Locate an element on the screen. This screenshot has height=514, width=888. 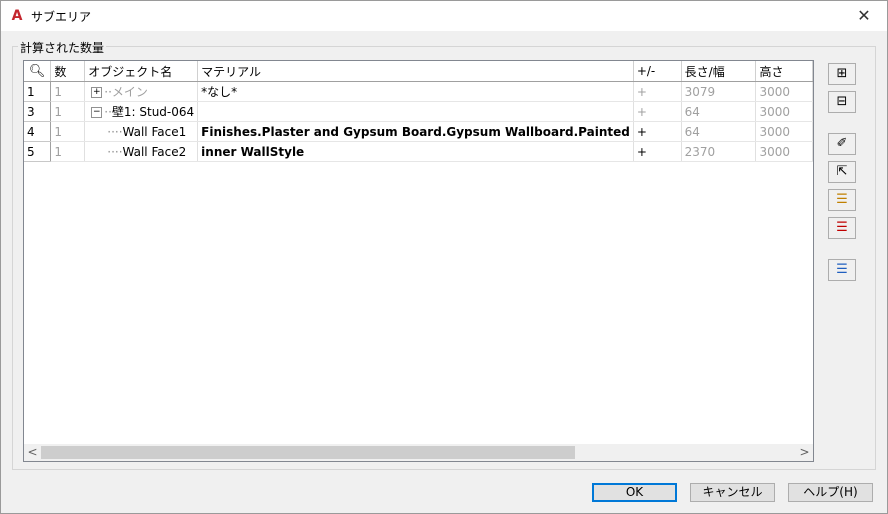
pick-icon: ✐ is located at coordinates (842, 143).